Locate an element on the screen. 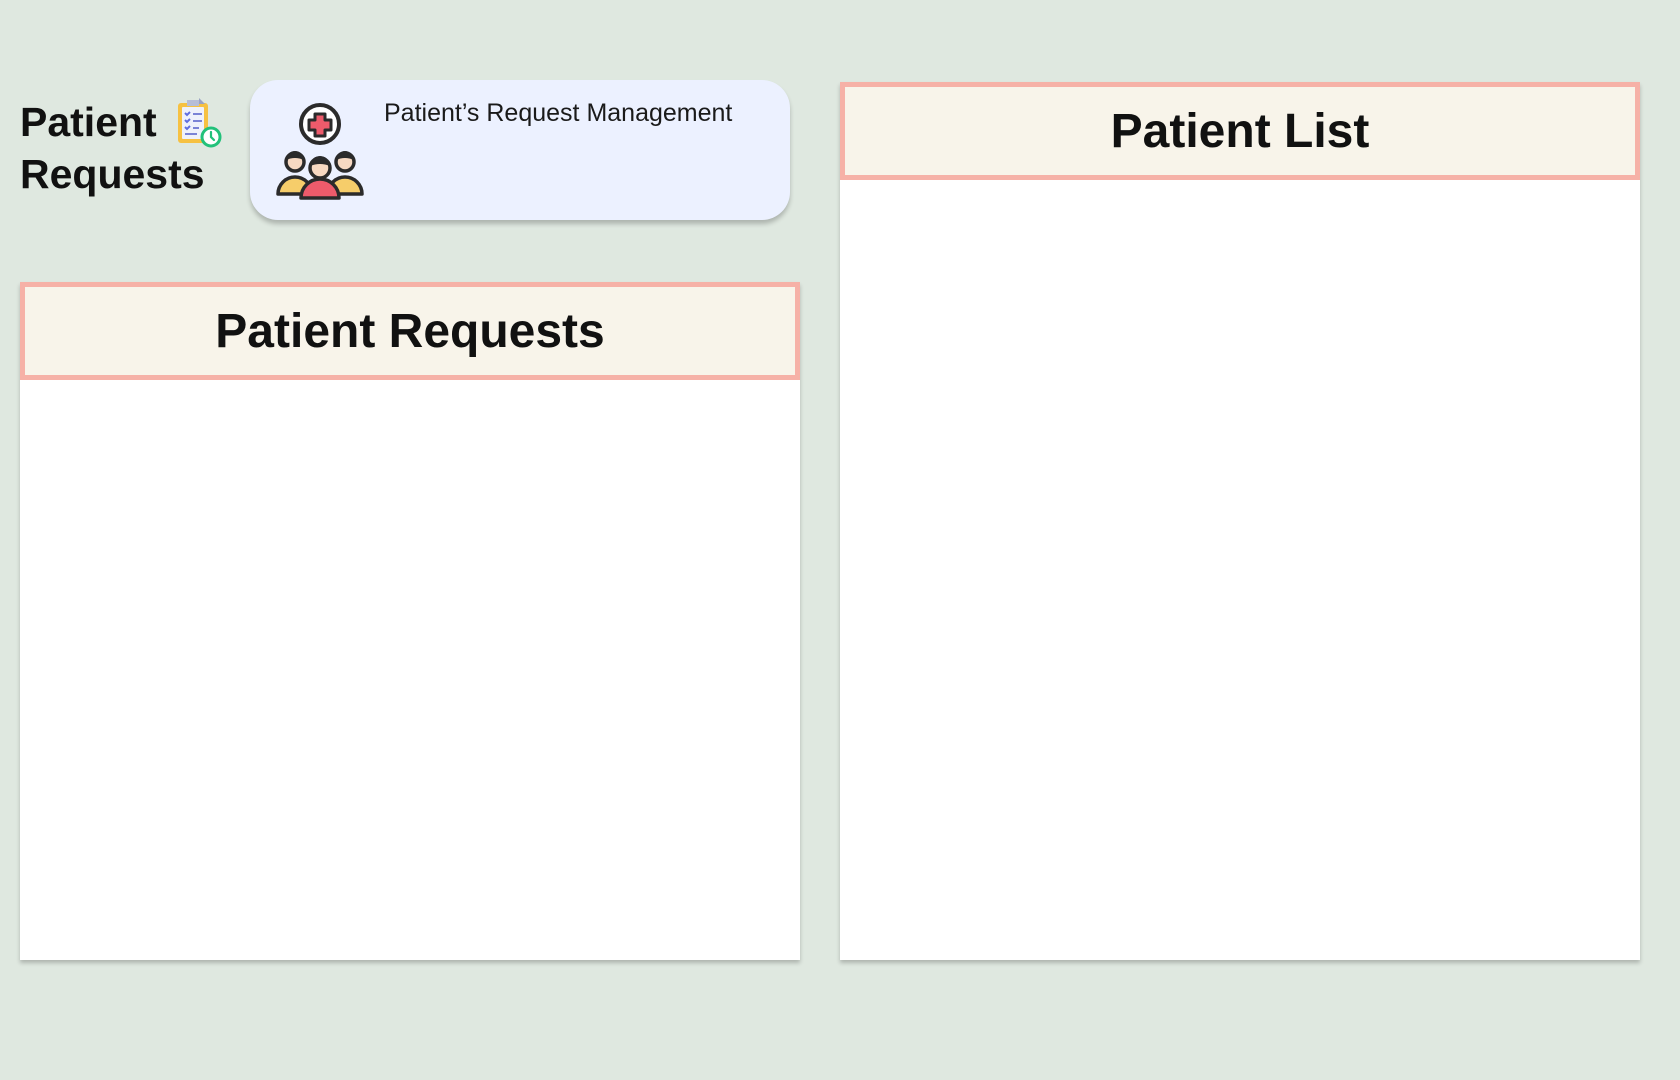  request-management-card: Patient’s Request Management is located at coordinates (520, 150).